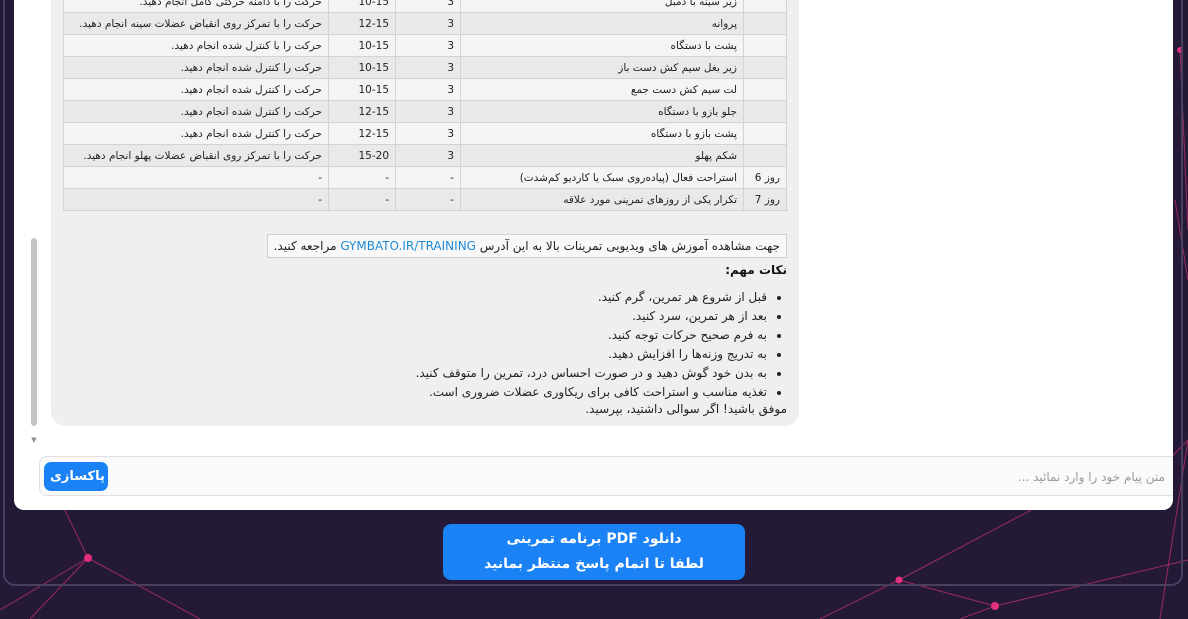 The height and width of the screenshot is (619, 1188). Describe the element at coordinates (765, 199) in the screenshot. I see `day-cell: روز 7` at that location.